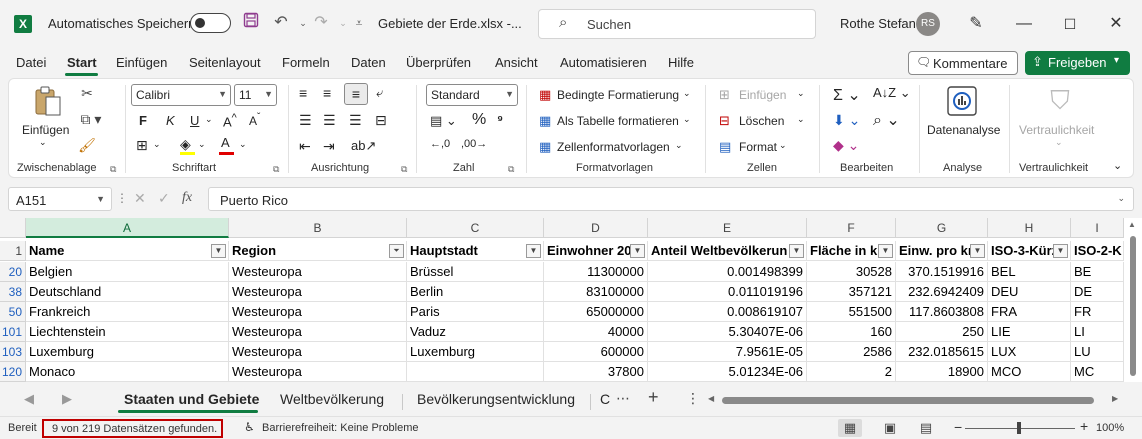 The image size is (1142, 439). Describe the element at coordinates (963, 63) in the screenshot. I see `comments-button: 🗨 Kommentare` at that location.